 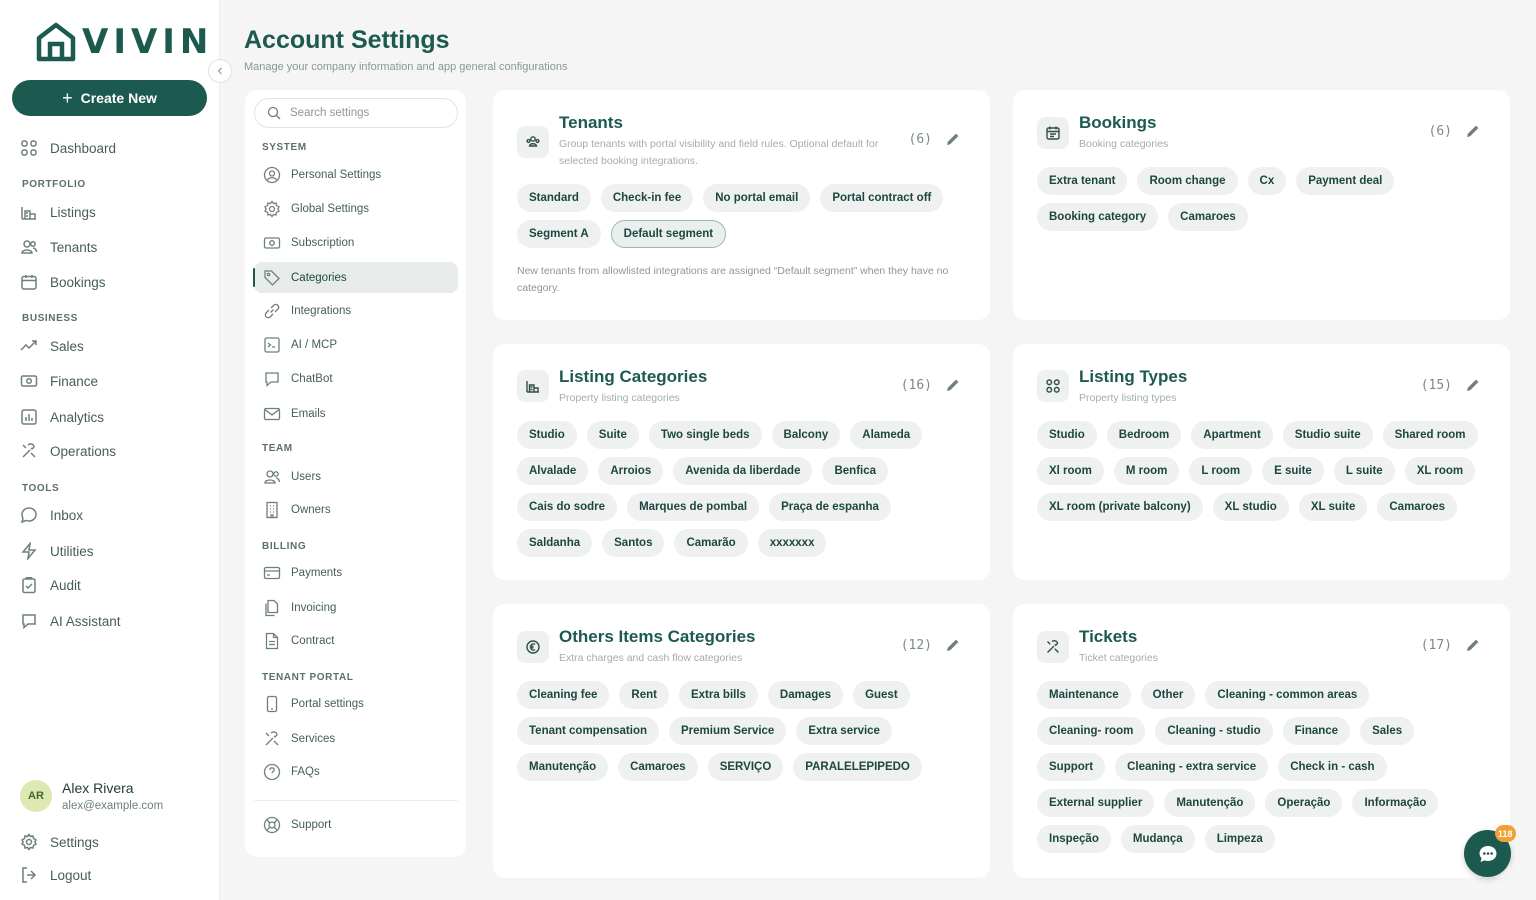 What do you see at coordinates (857, 767) in the screenshot?
I see `category-chip: PARALELEPIPEDO` at bounding box center [857, 767].